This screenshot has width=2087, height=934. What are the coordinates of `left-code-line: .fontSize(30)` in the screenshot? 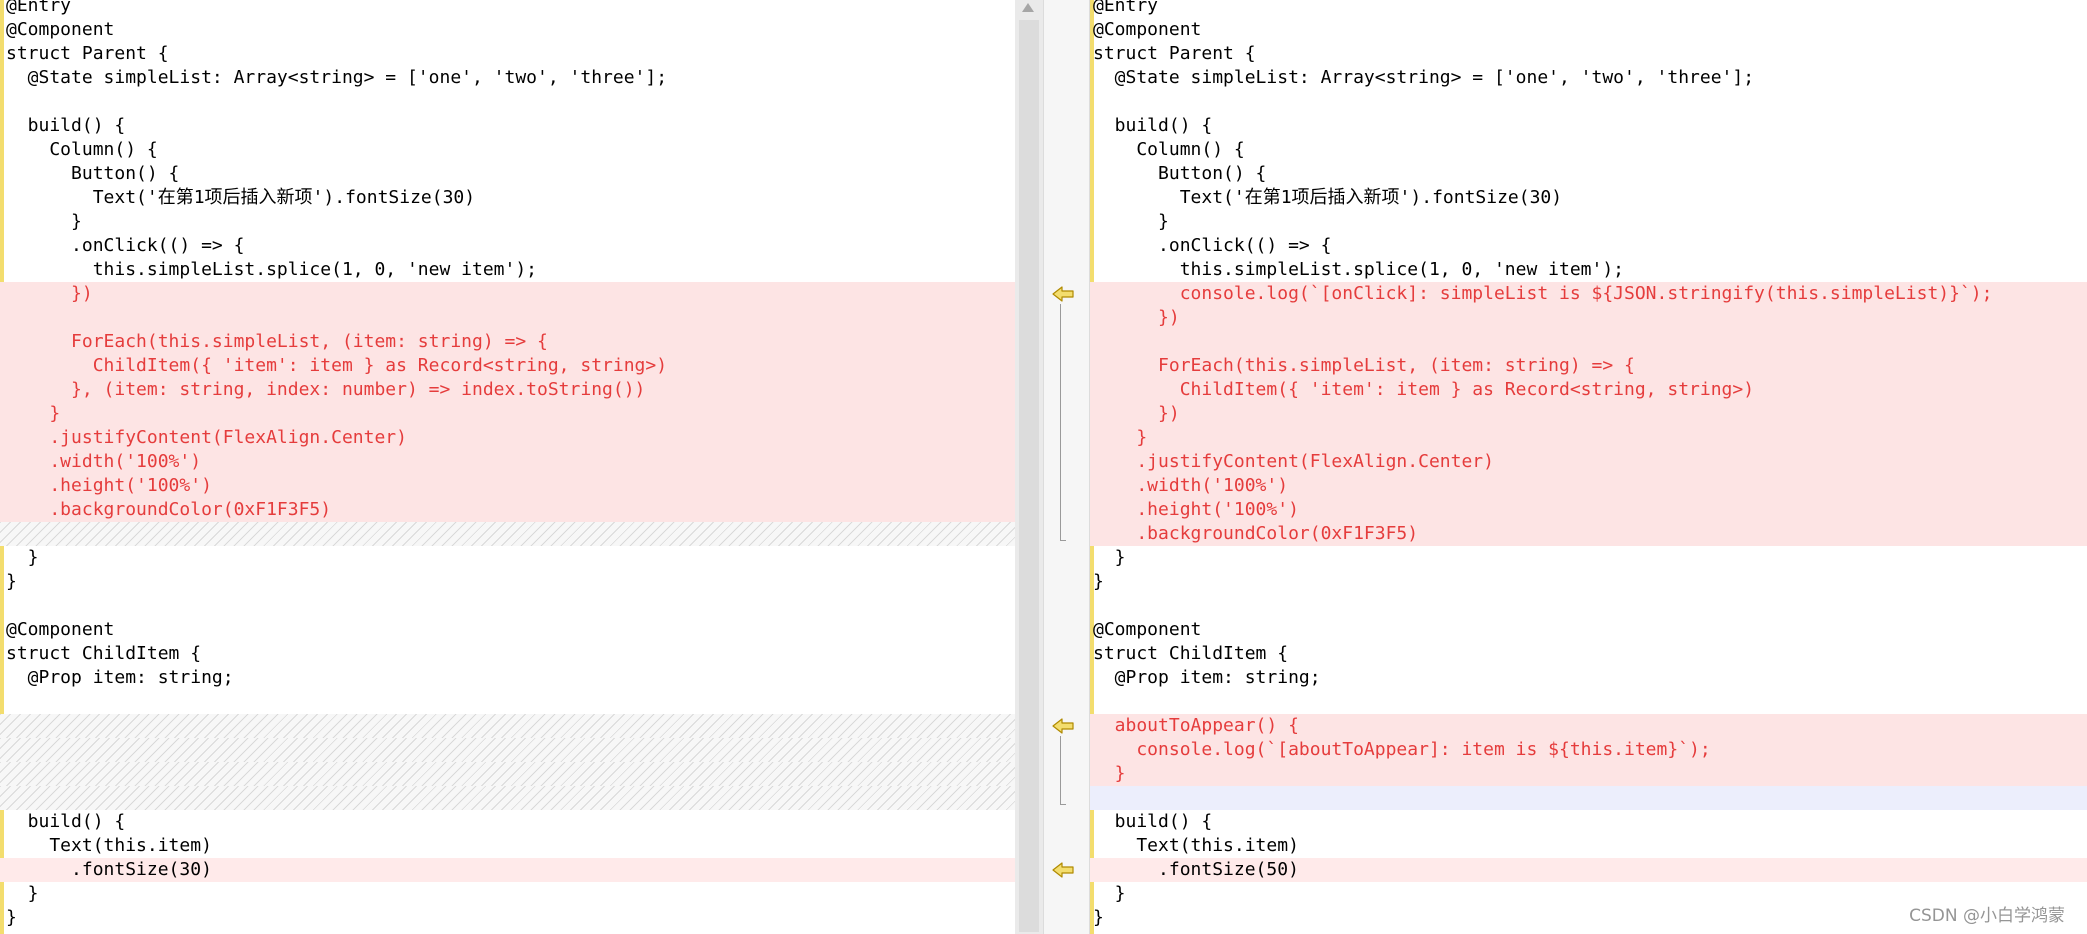 It's located at (507, 870).